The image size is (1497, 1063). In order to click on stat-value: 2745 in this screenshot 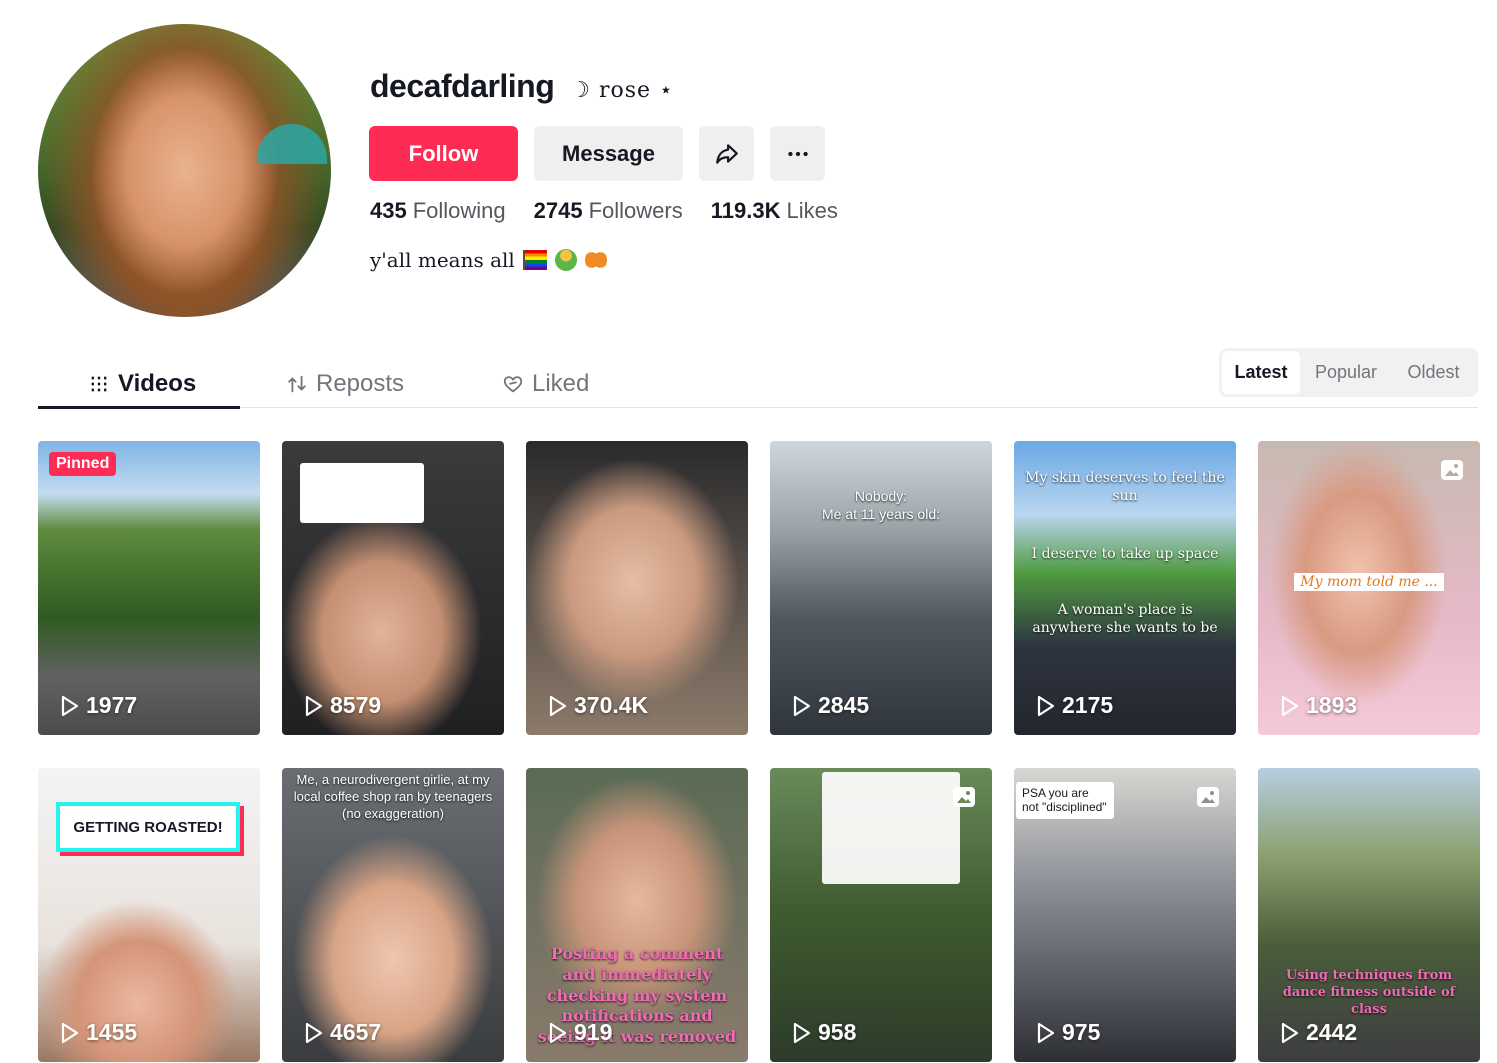, I will do `click(558, 210)`.